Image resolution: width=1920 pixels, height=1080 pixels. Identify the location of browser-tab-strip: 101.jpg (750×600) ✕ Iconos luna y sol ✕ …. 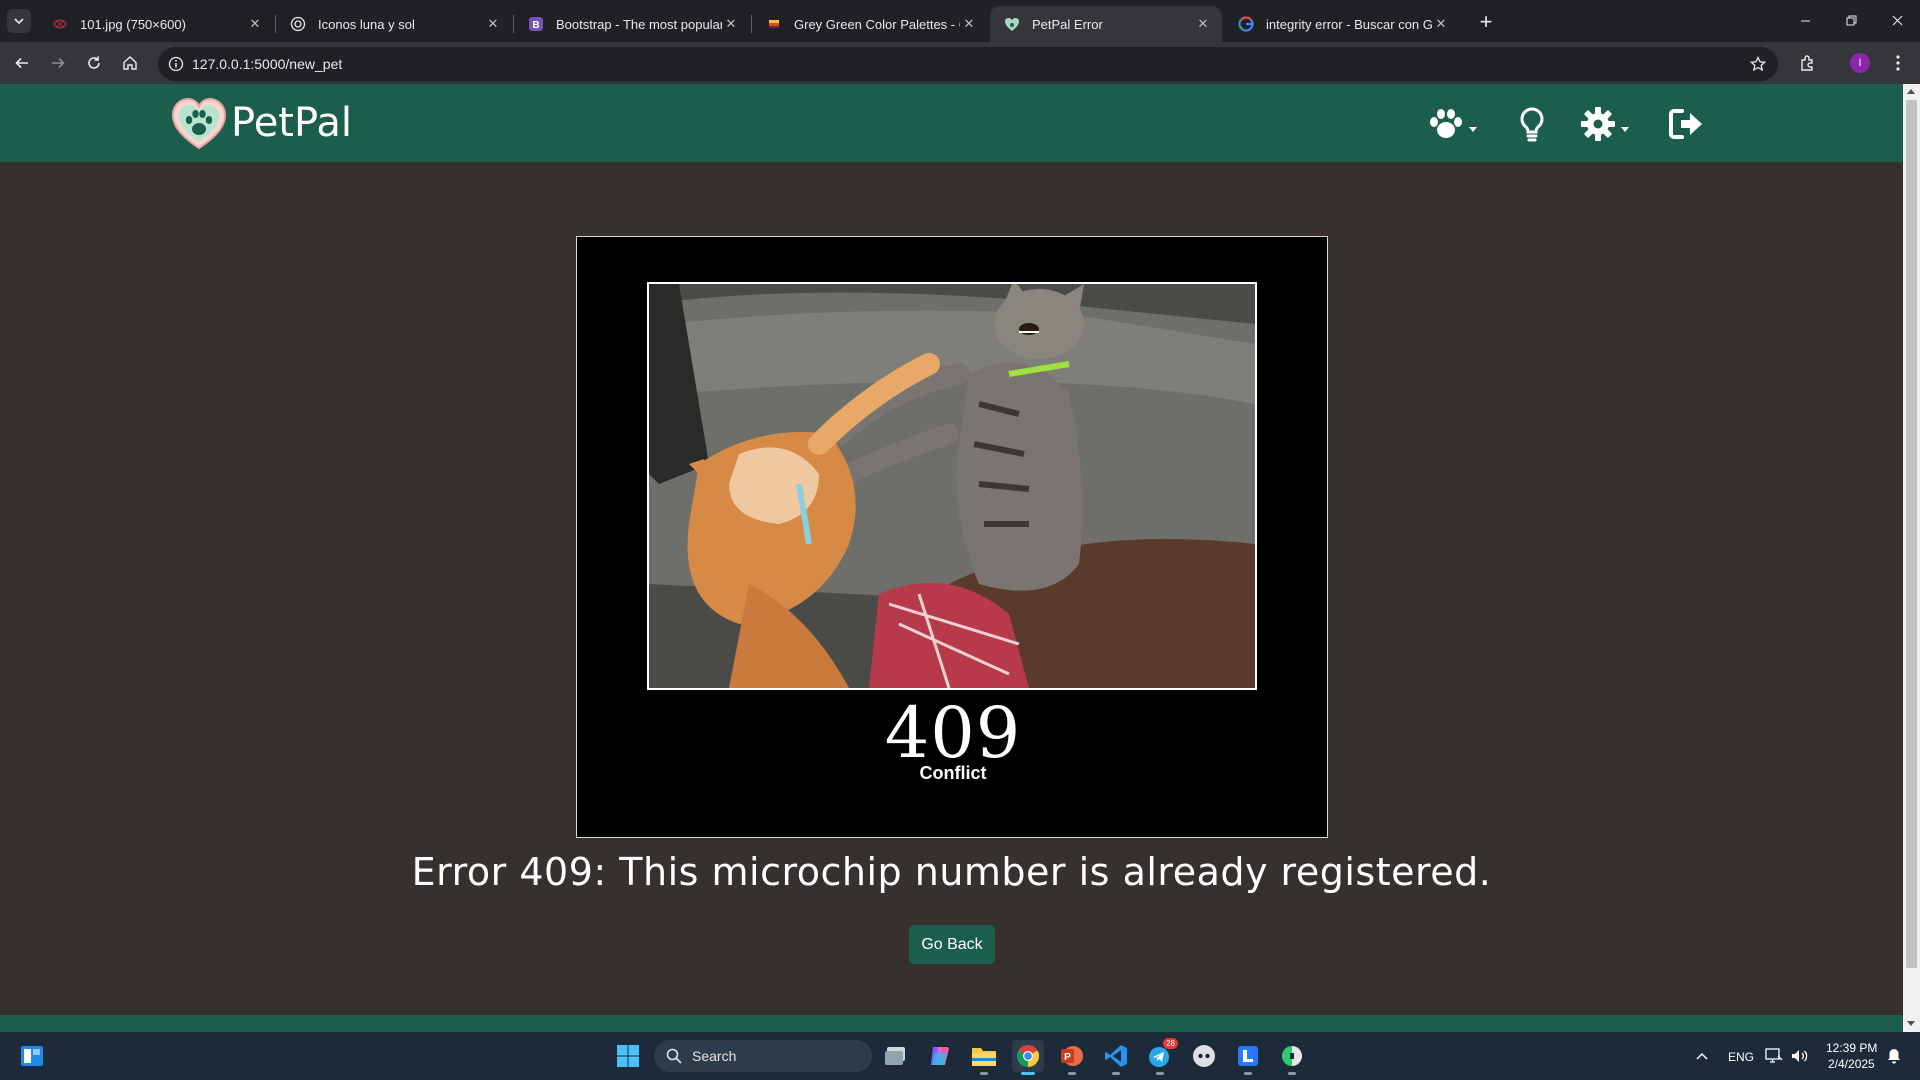
(960, 21).